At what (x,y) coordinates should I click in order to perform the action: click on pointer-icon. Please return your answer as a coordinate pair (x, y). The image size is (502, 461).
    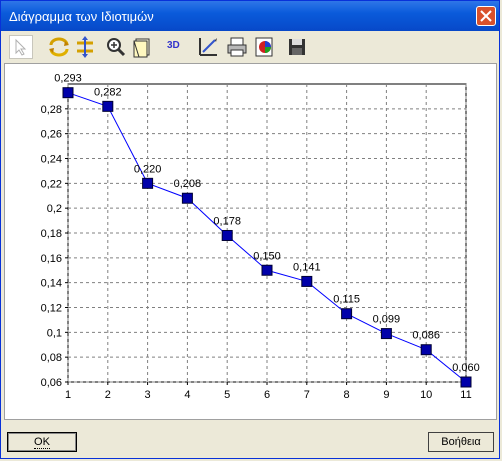
    Looking at the image, I should click on (21, 47).